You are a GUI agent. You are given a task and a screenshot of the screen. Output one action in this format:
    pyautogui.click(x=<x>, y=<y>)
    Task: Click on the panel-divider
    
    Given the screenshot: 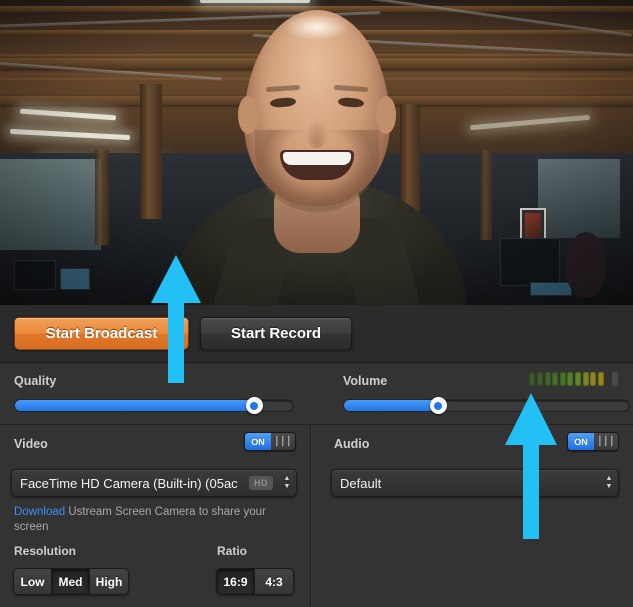 What is the action you would take?
    pyautogui.click(x=311, y=516)
    